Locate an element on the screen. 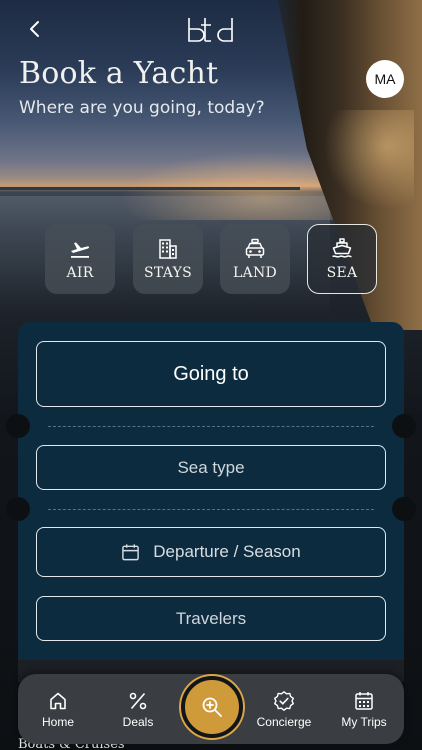 Image resolution: width=422 pixels, height=750 pixels. mode-tab-stays: STAYS is located at coordinates (168, 259).